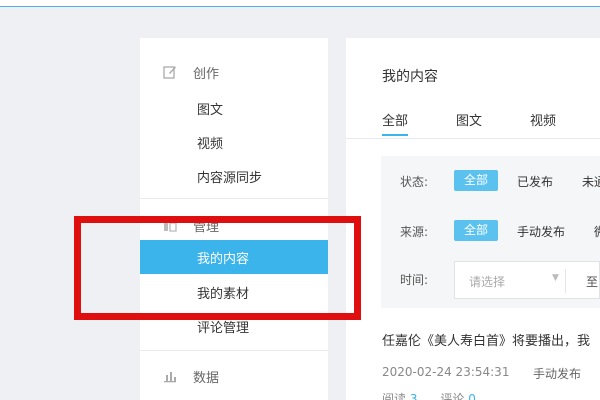  What do you see at coordinates (527, 280) in the screenshot?
I see `date-range-picker: 请选择 ▼ 至` at bounding box center [527, 280].